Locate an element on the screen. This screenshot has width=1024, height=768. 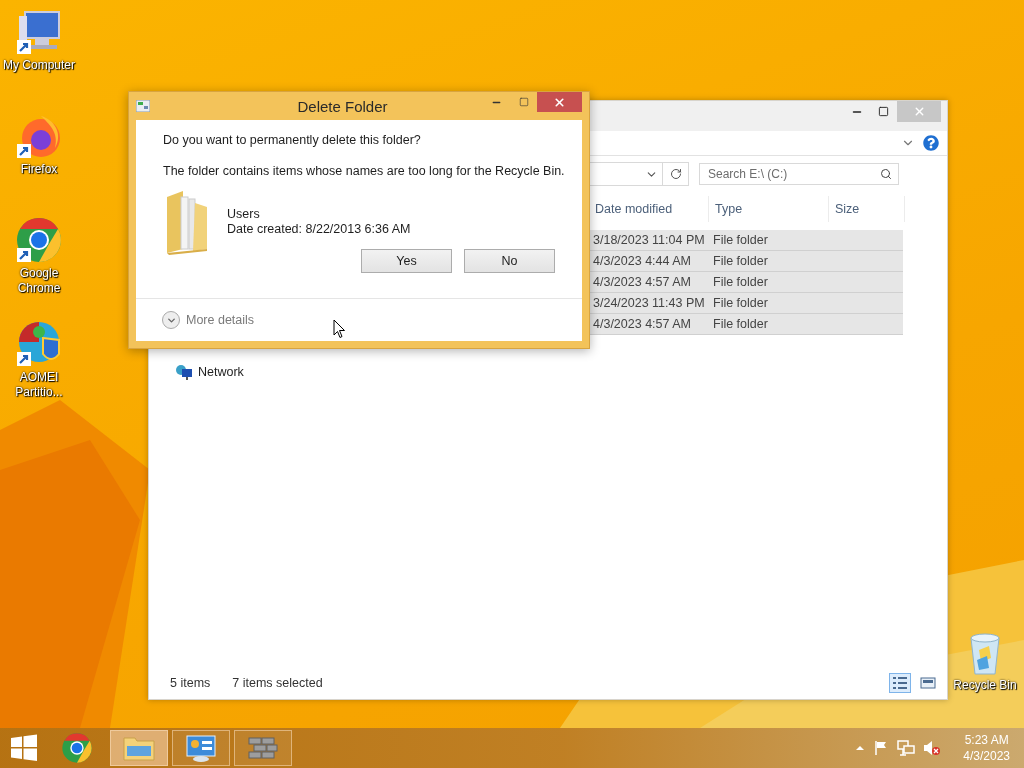
table-cell-text: 3/18/2023 11:04 PM is located at coordinates (649, 240).